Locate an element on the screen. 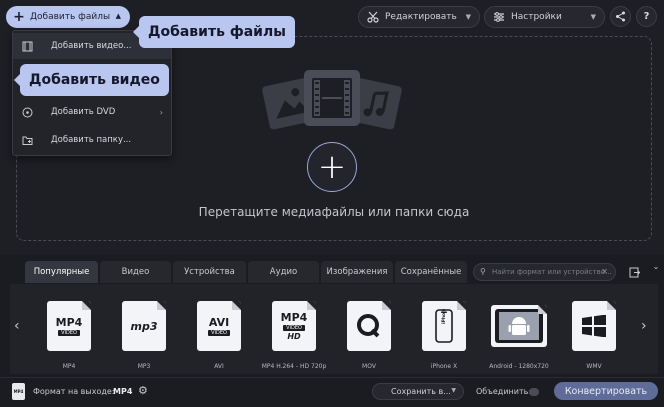  chevron-up-icon: ▲ is located at coordinates (118, 16).